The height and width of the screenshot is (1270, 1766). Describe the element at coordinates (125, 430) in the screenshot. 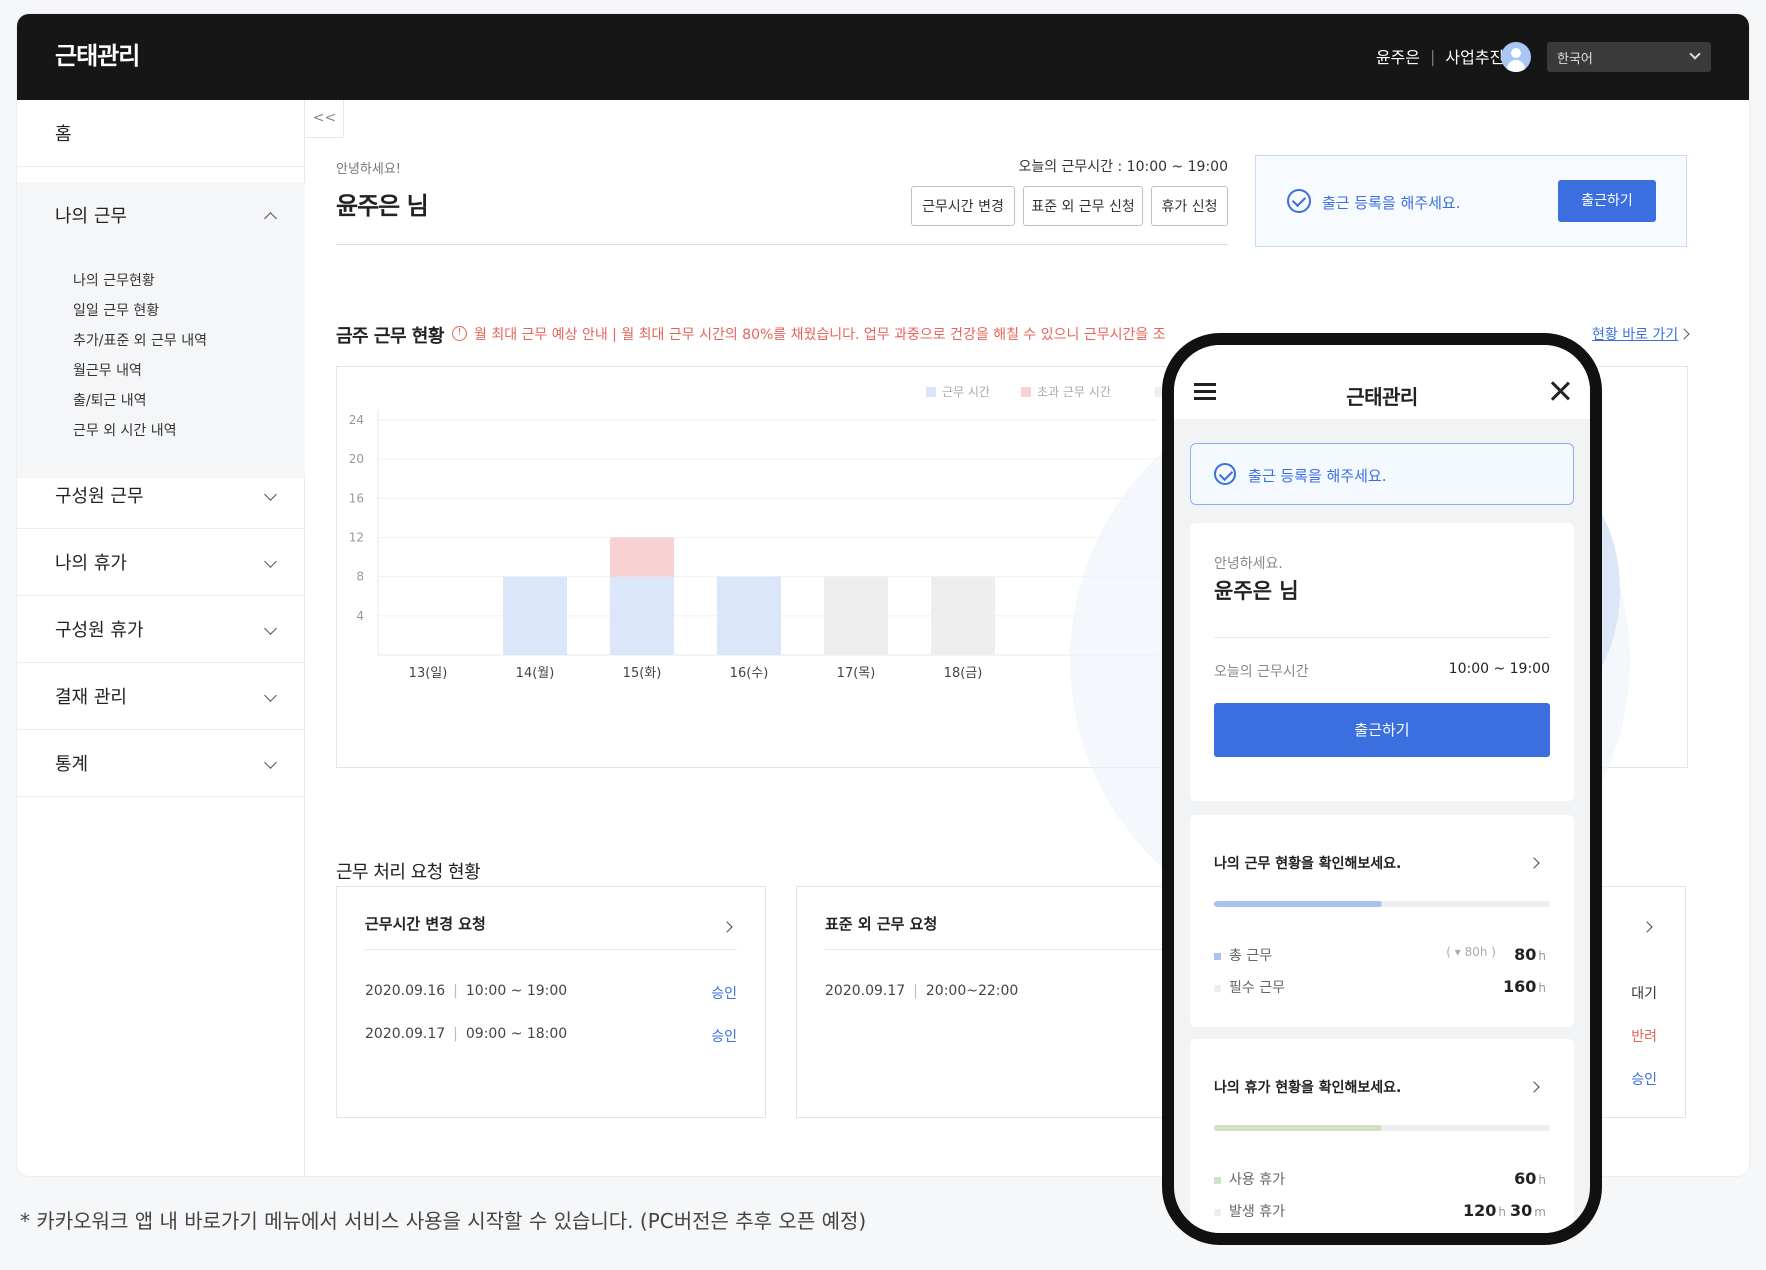

I see `sidebar-subitem: 근무 외 시간 내역` at that location.